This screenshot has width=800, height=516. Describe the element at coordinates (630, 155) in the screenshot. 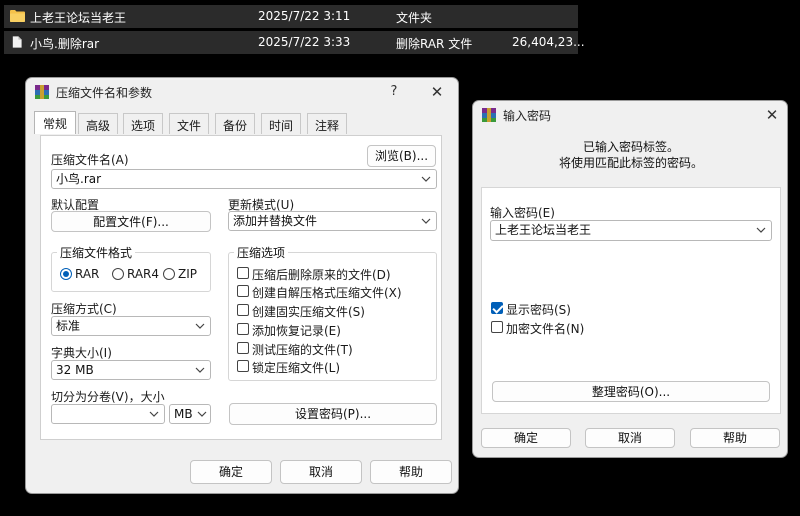

I see `password-message: 已输入密码标签。 将使用匹配此标签的密码。` at that location.